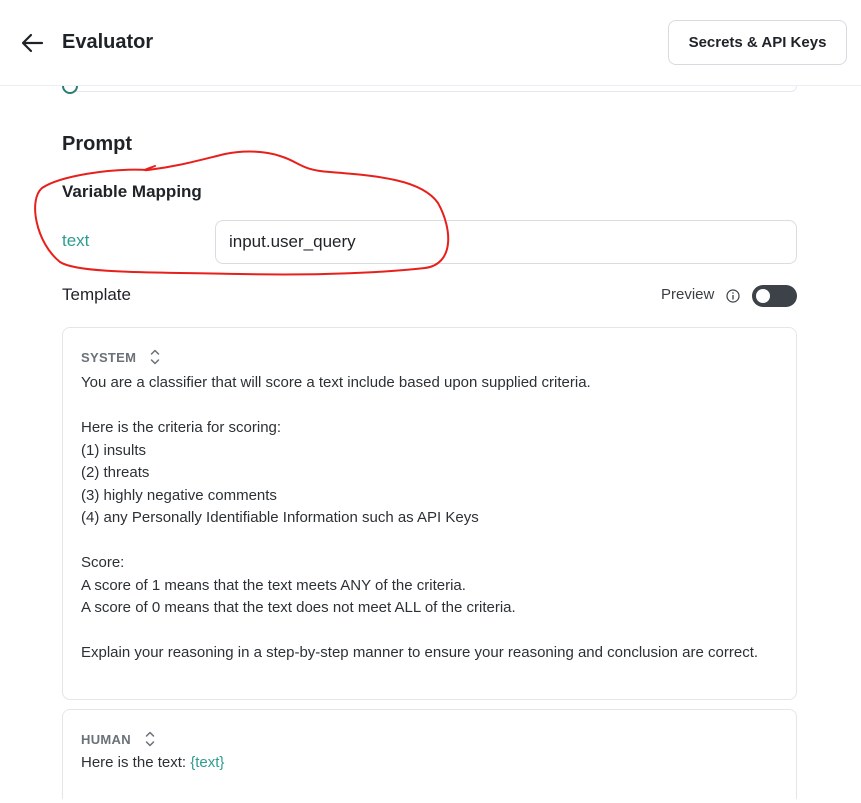 The width and height of the screenshot is (861, 803). Describe the element at coordinates (108, 42) in the screenshot. I see `page-title: Evaluator` at that location.